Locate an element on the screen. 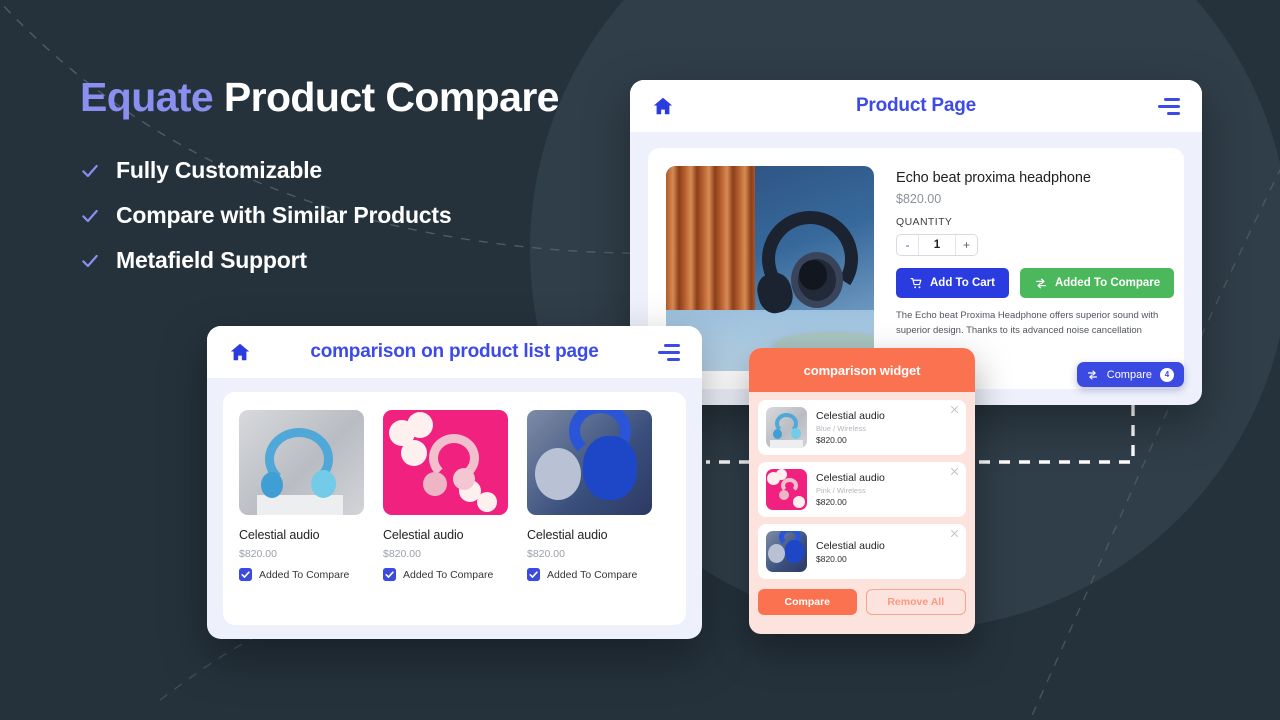 Image resolution: width=1280 pixels, height=720 pixels. add-to-cart-label: Add To Cart is located at coordinates (962, 283).